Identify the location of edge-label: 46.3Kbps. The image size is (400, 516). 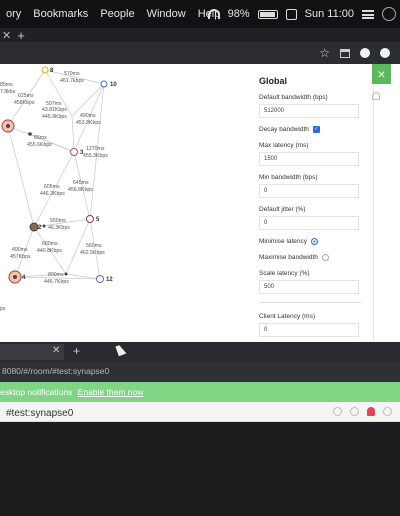
(59, 228).